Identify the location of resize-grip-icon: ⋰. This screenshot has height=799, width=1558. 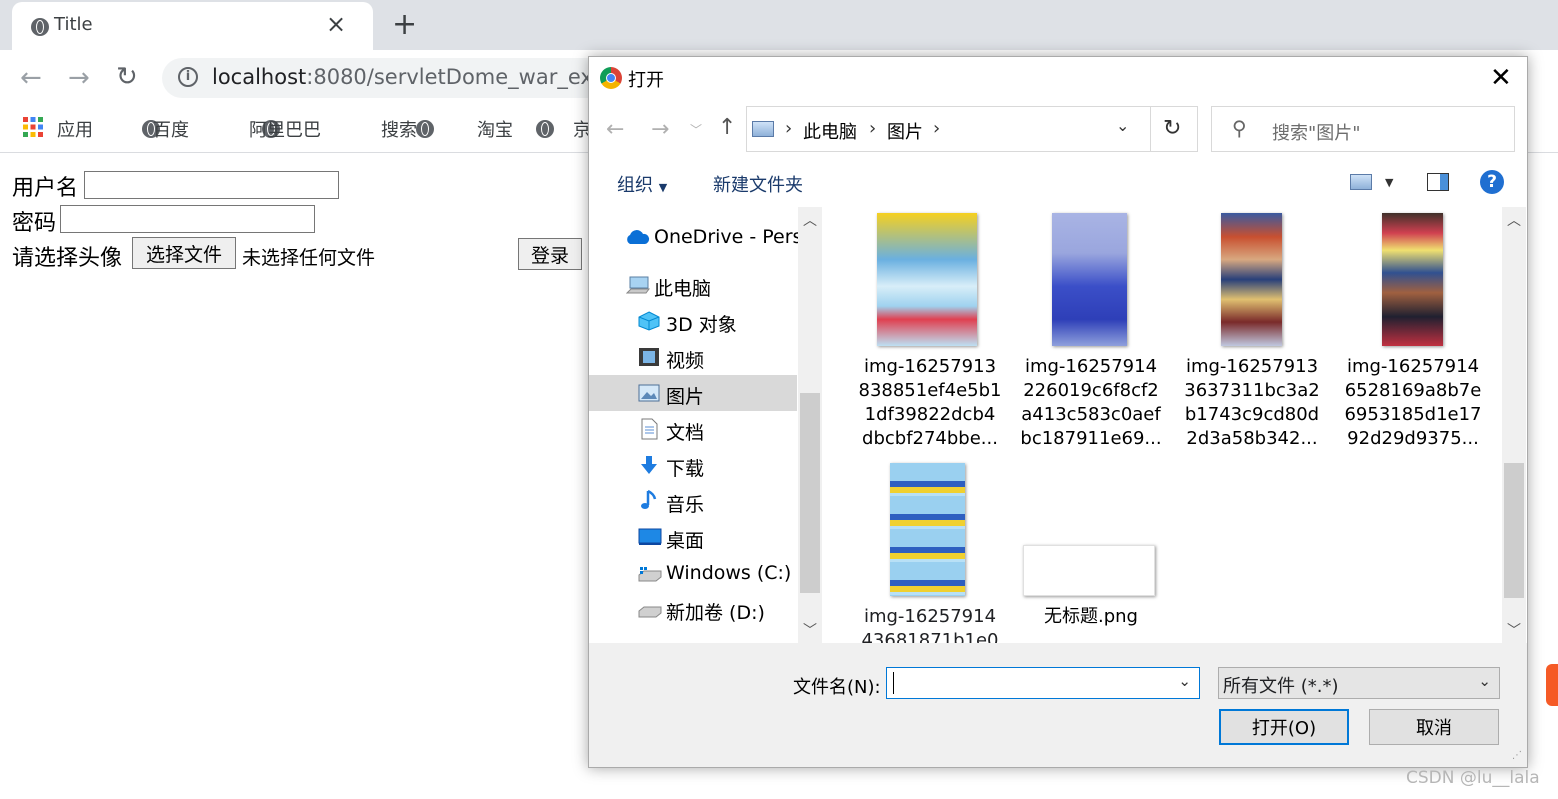
(1517, 755).